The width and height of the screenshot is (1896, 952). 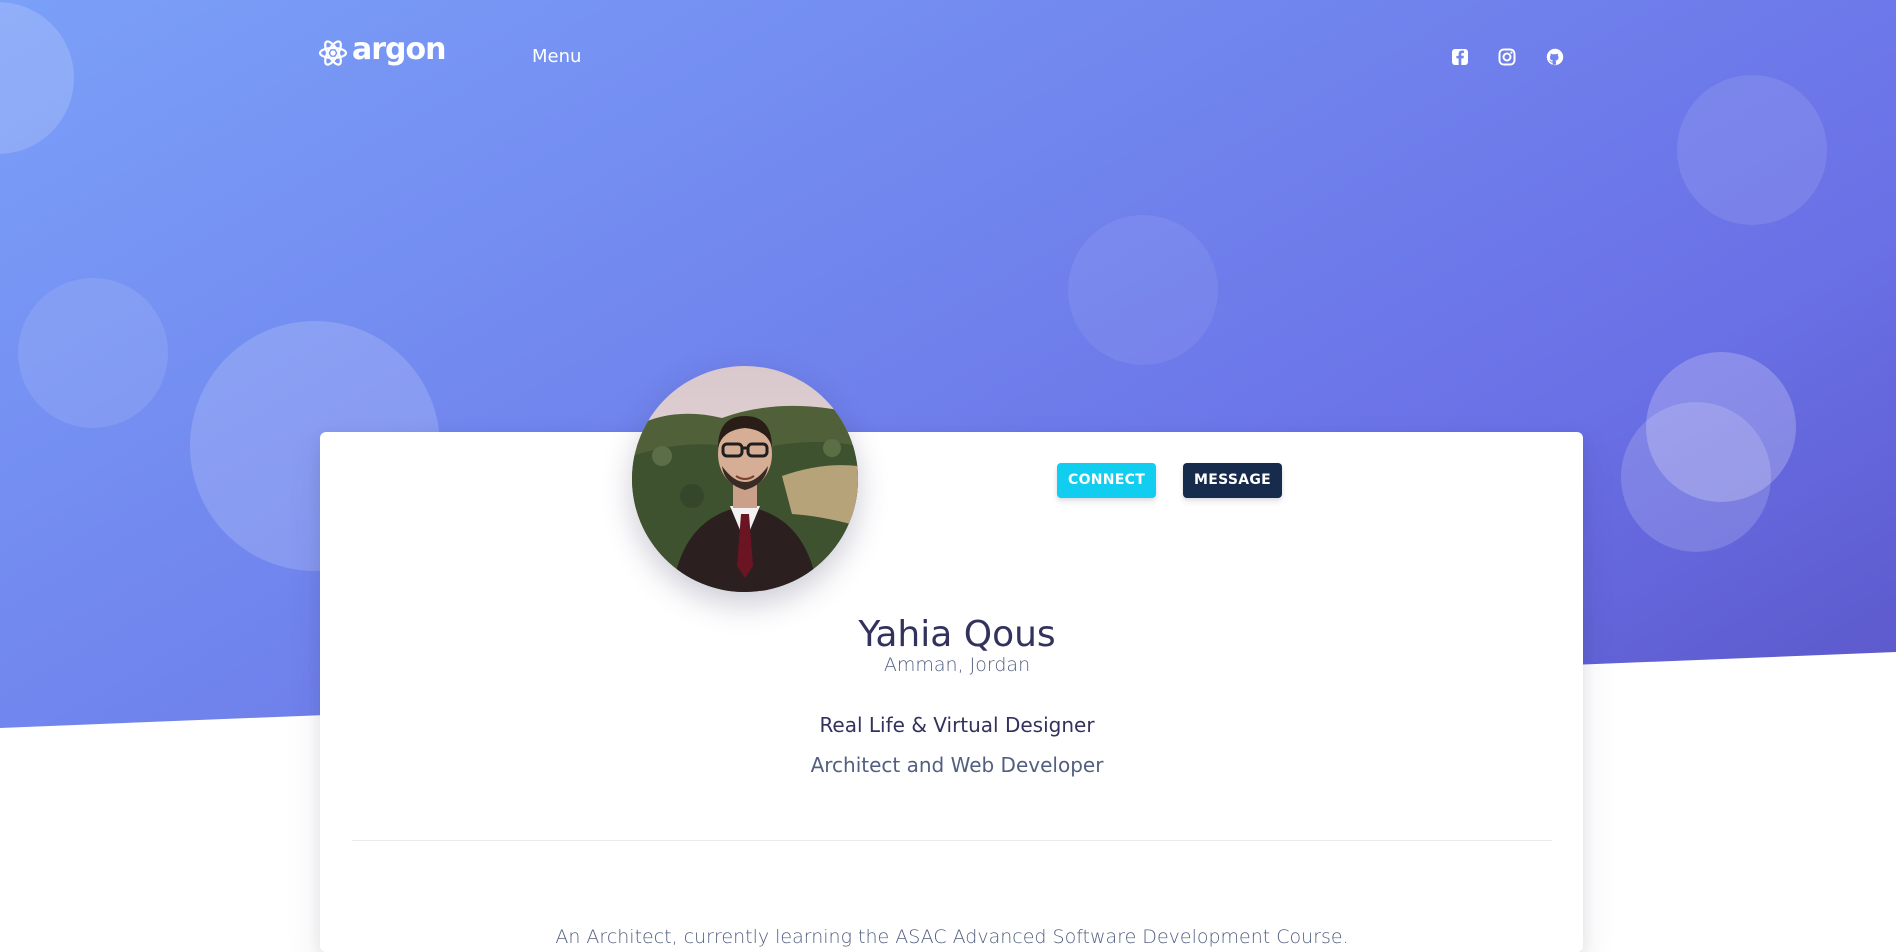 I want to click on message-button: Message, so click(x=1233, y=480).